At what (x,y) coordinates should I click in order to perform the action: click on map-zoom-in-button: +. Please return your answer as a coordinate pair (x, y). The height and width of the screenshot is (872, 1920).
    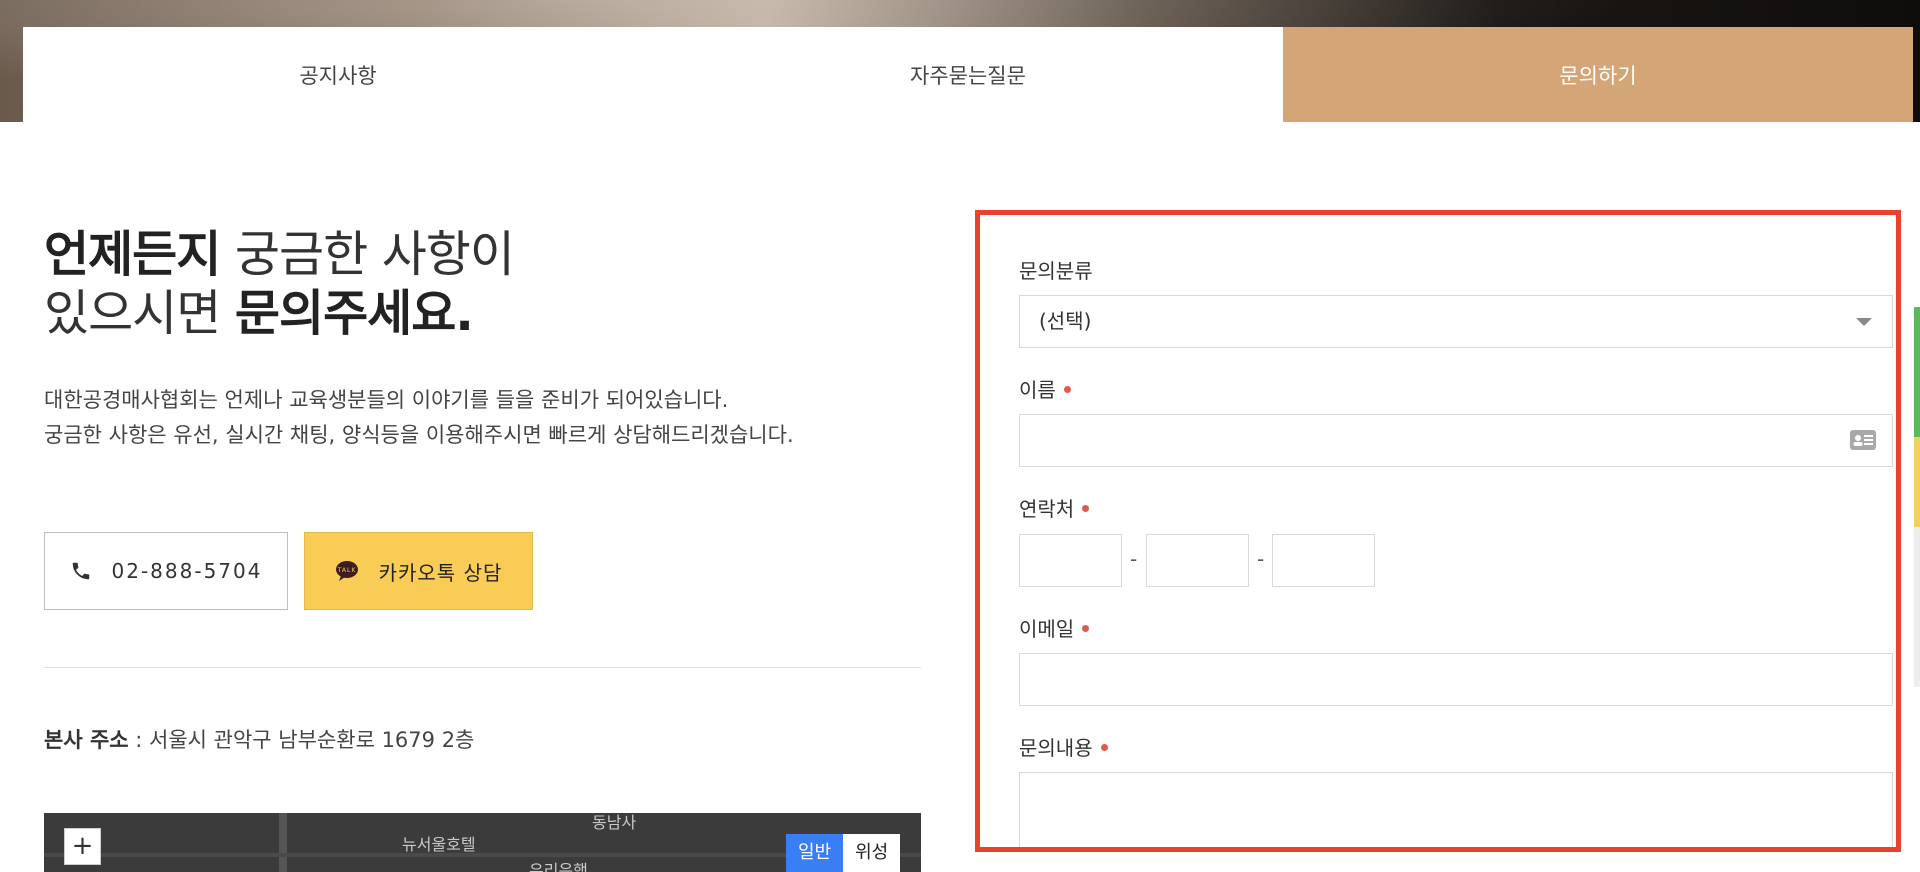
    Looking at the image, I should click on (82, 846).